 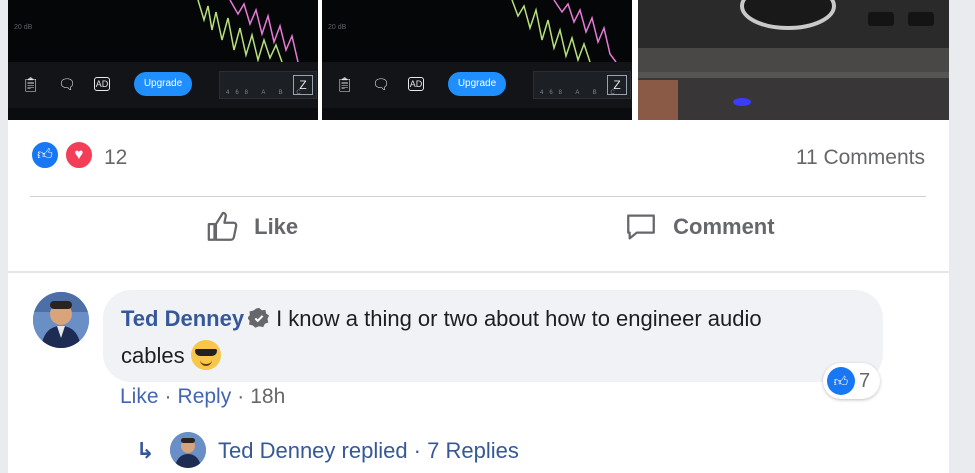 I want to click on comment-actions: Like · Reply · 18h, so click(x=205, y=397).